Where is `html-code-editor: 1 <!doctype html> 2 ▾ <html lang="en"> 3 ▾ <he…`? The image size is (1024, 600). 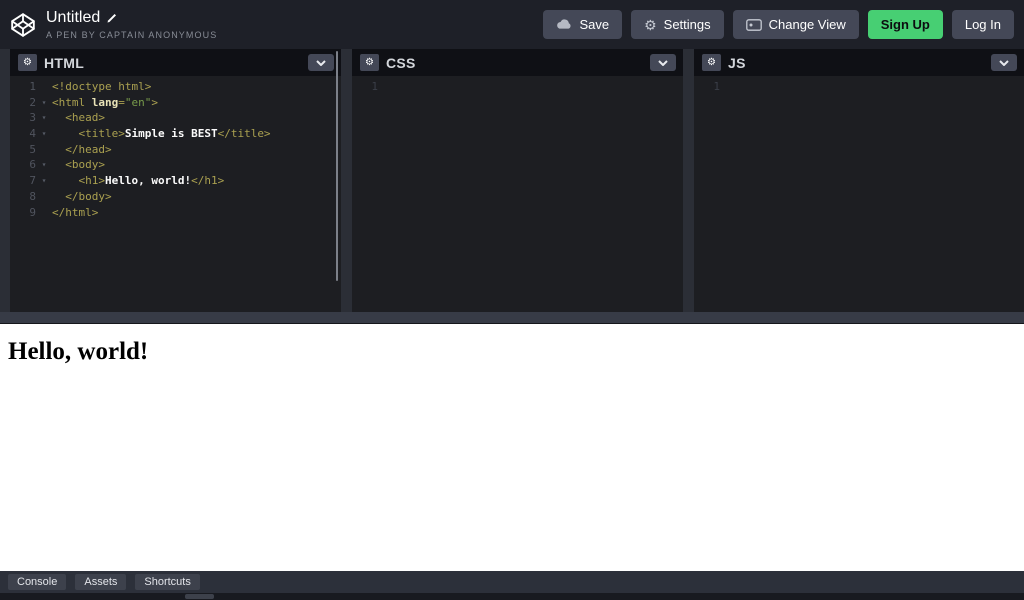
html-code-editor: 1 <!doctype html> 2 ▾ <html lang="en"> 3 ▾ <he… is located at coordinates (175, 194).